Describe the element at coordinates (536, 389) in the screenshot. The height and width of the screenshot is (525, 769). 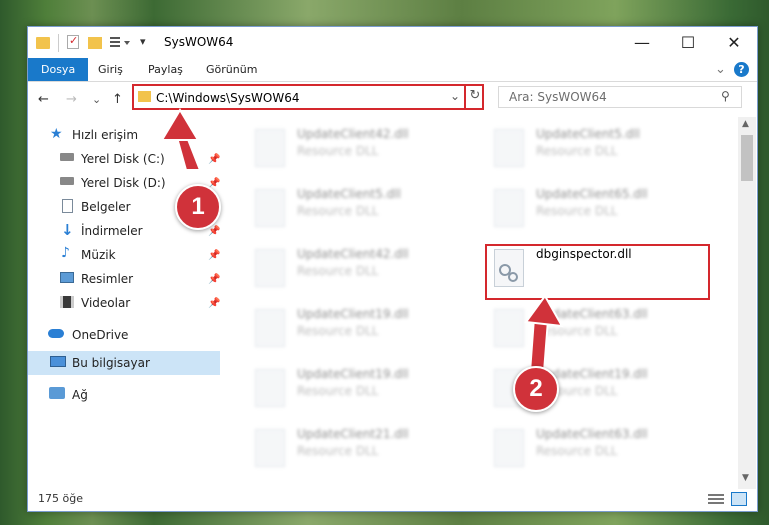
I see `step-2-badge: 2` at that location.